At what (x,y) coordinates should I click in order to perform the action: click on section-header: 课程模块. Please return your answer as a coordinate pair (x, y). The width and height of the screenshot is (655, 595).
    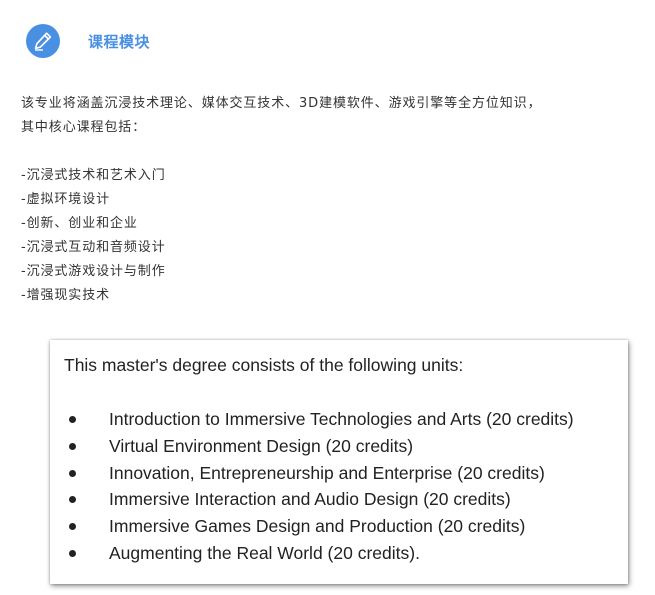
    Looking at the image, I should click on (88, 41).